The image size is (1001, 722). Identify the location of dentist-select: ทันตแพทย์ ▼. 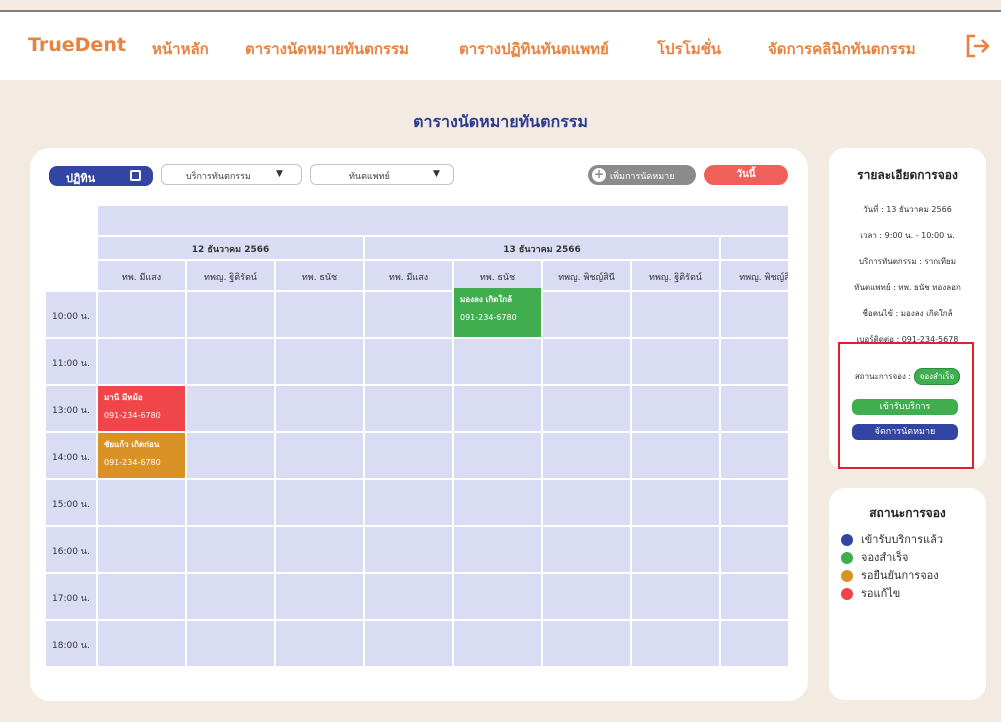
(382, 174).